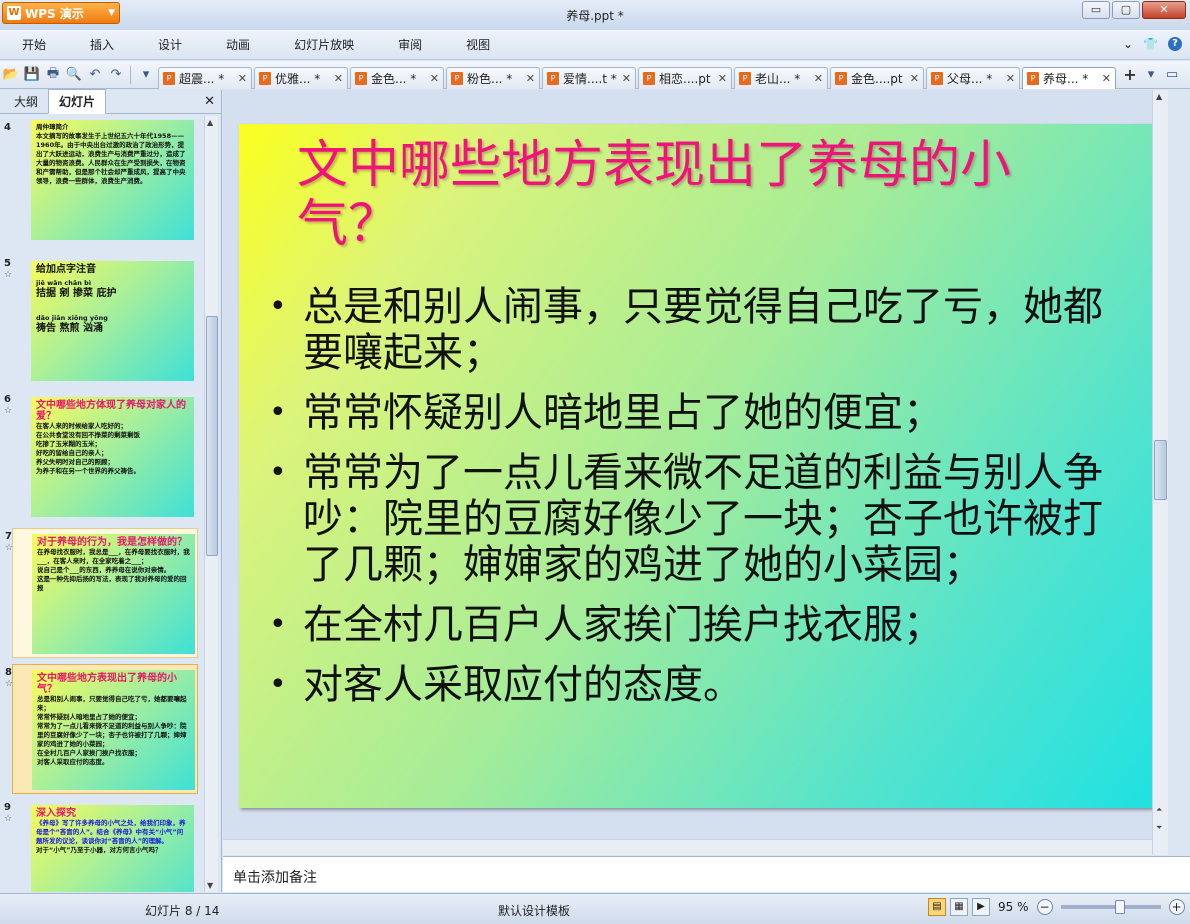  What do you see at coordinates (205, 77) in the screenshot?
I see `document-tab: P 超震... * ✕` at bounding box center [205, 77].